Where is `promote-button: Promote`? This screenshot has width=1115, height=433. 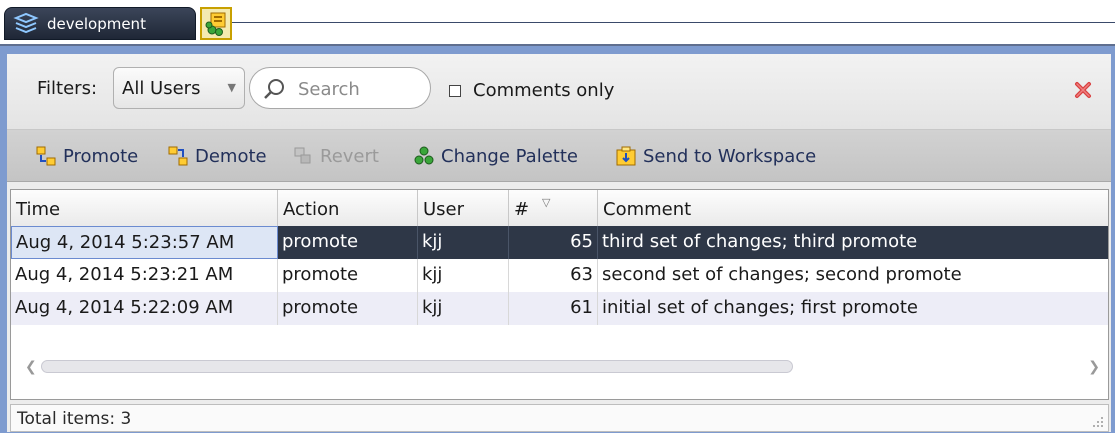 promote-button: Promote is located at coordinates (86, 156).